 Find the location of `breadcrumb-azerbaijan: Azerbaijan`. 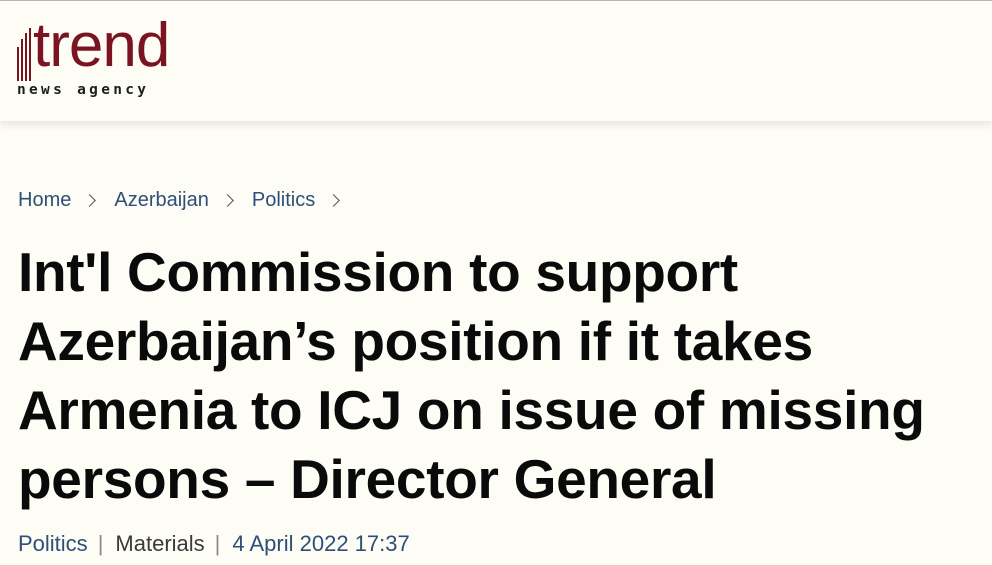

breadcrumb-azerbaijan: Azerbaijan is located at coordinates (161, 200).